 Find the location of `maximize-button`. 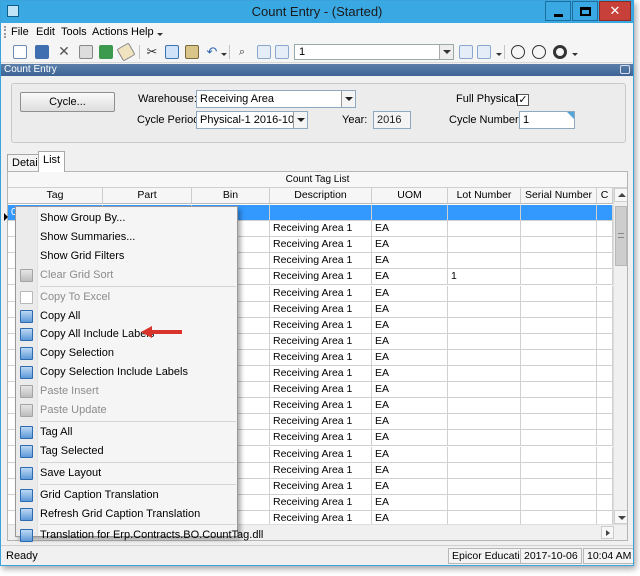

maximize-button is located at coordinates (585, 11).